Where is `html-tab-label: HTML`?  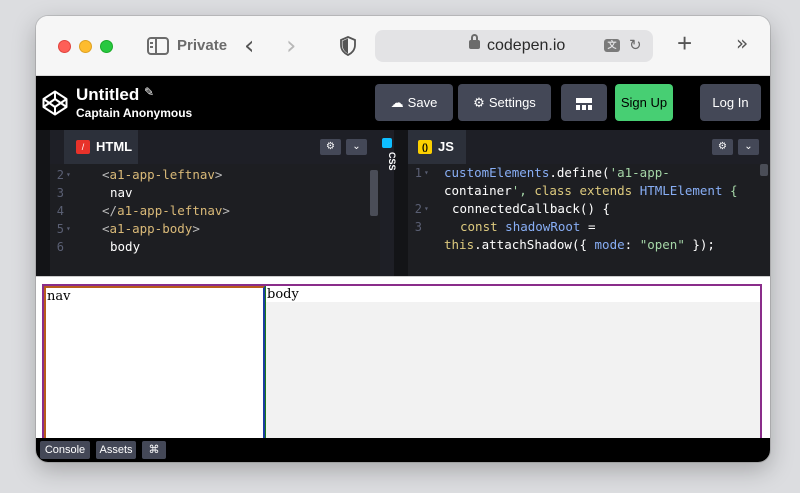
html-tab-label: HTML is located at coordinates (114, 146).